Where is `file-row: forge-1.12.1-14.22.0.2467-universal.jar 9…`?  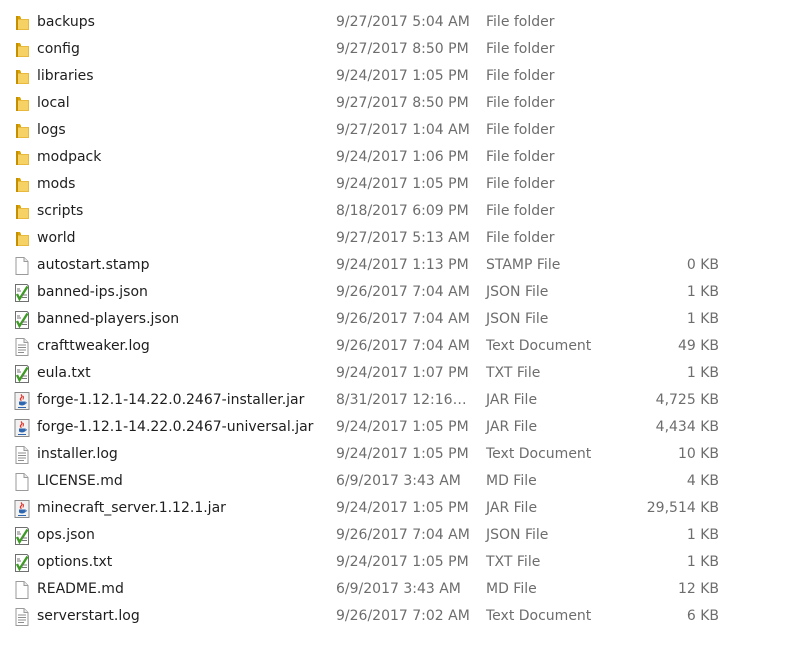
file-row: forge-1.12.1-14.22.0.2467-universal.jar 9… is located at coordinates (404, 428).